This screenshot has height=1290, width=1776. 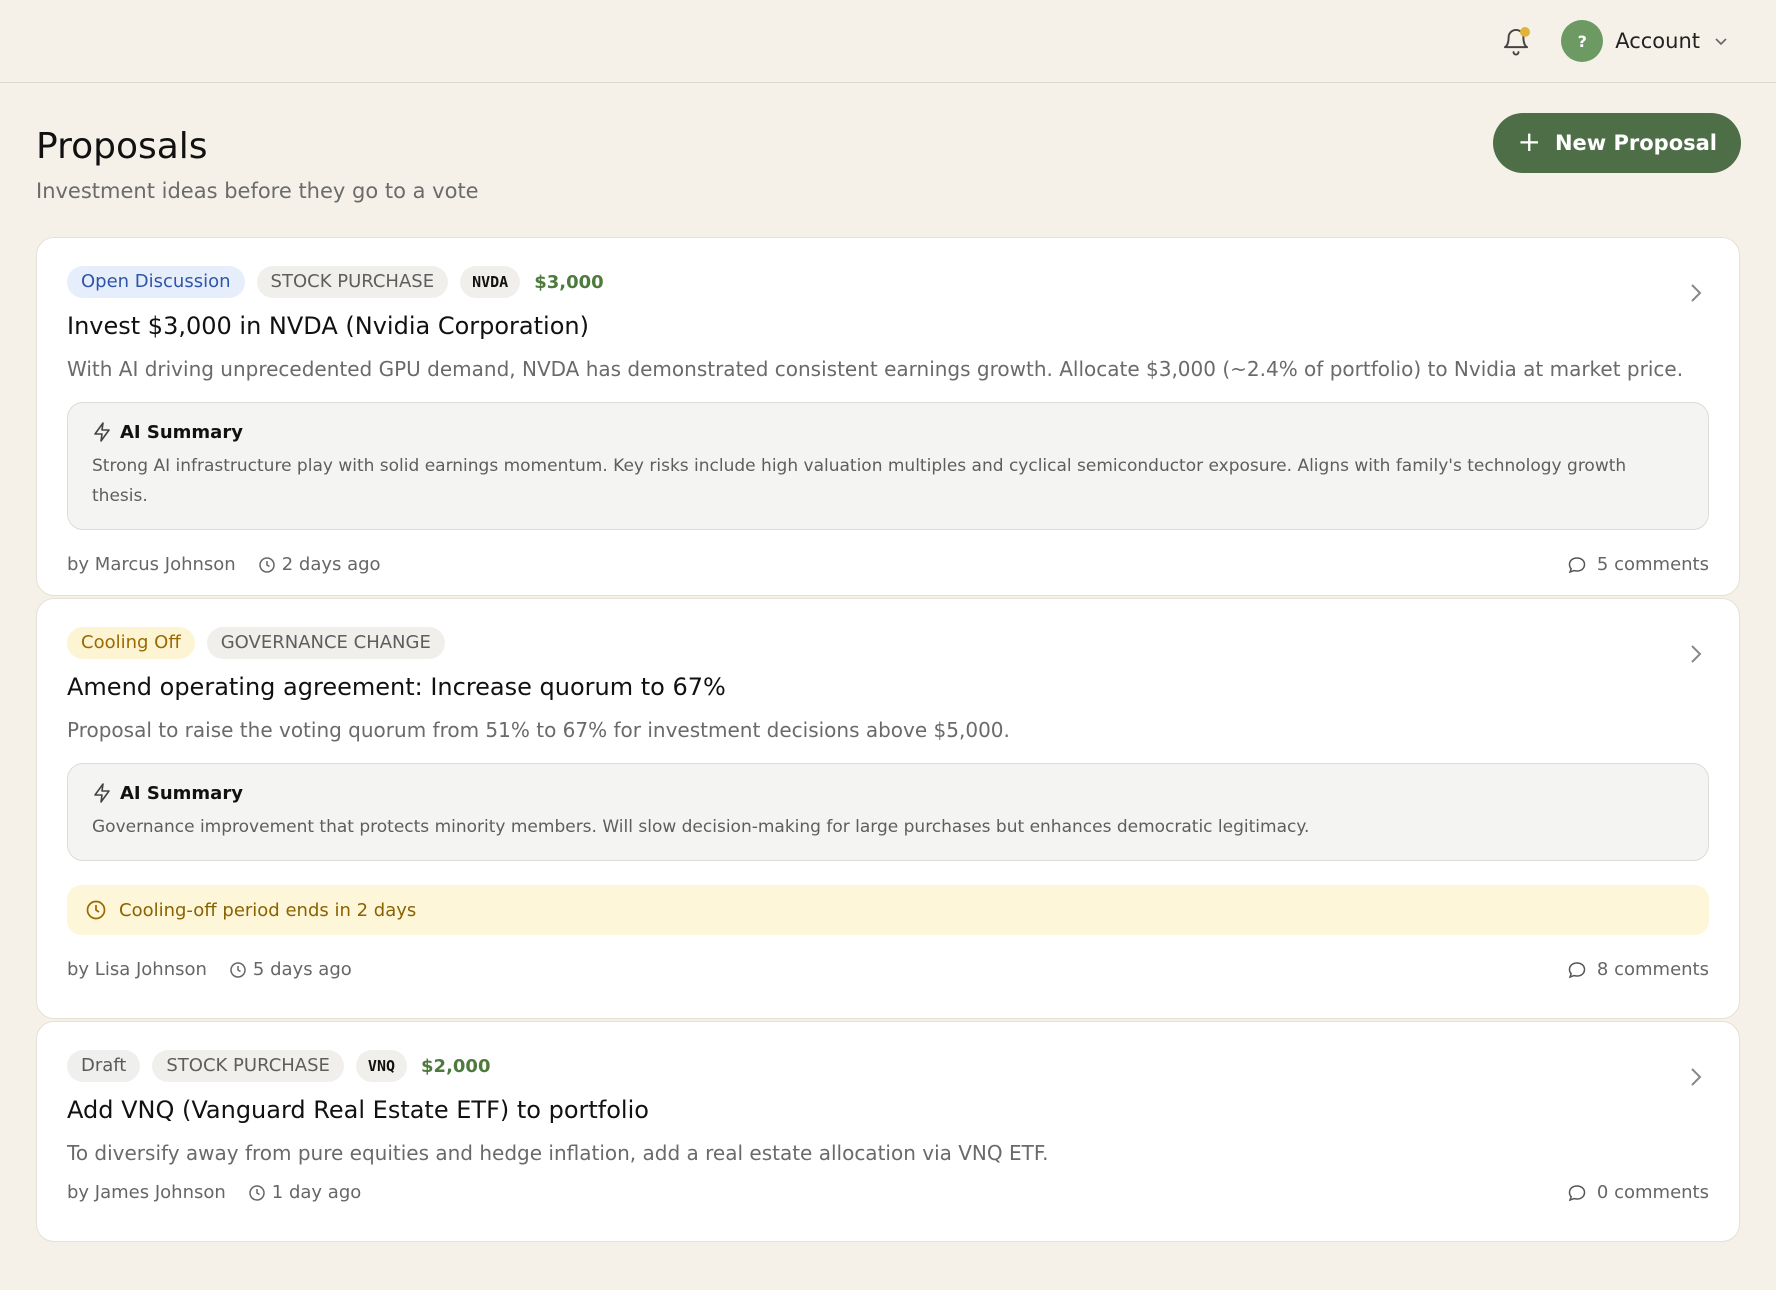 I want to click on account-menu: ? Account, so click(x=1644, y=41).